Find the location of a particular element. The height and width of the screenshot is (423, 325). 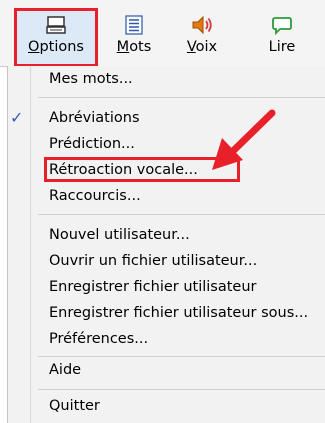

menu-item-enregistrer: Enregistrer fichier utilisateur is located at coordinates (153, 287).